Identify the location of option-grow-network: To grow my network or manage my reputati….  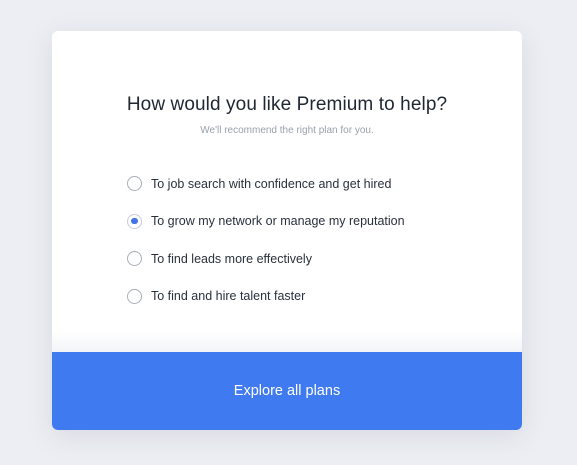
(317, 222).